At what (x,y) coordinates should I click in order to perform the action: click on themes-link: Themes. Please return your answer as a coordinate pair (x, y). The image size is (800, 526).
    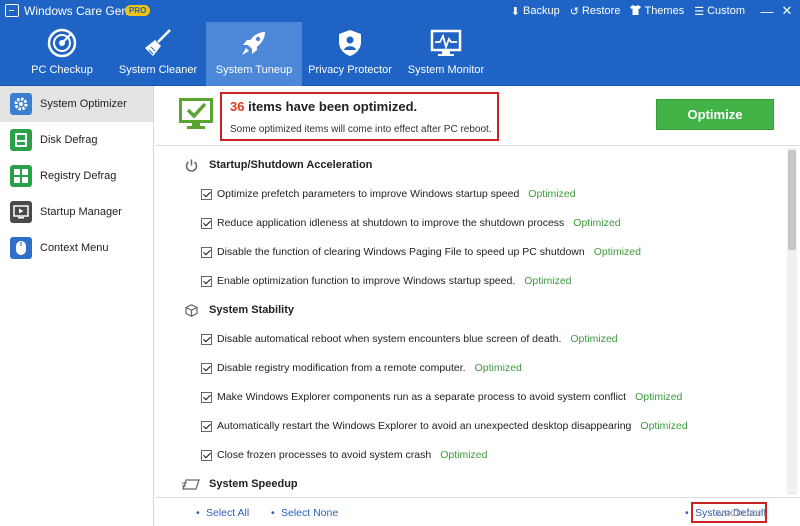
    Looking at the image, I should click on (657, 11).